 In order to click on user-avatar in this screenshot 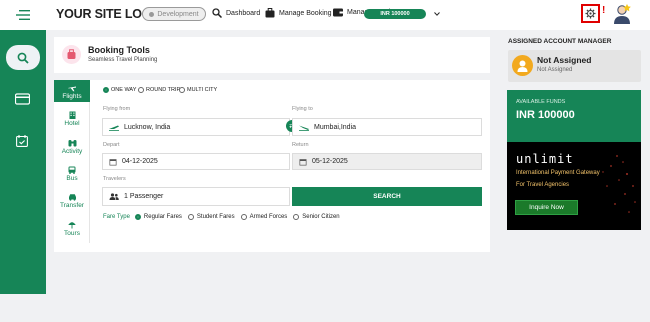, I will do `click(622, 14)`.